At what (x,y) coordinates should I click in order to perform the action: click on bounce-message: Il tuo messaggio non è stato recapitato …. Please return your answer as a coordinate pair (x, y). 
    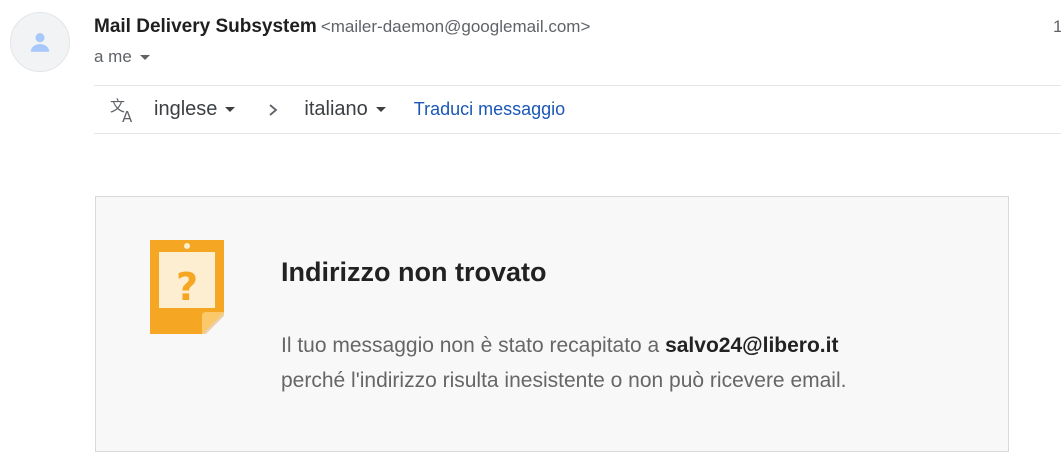
    Looking at the image, I should click on (631, 363).